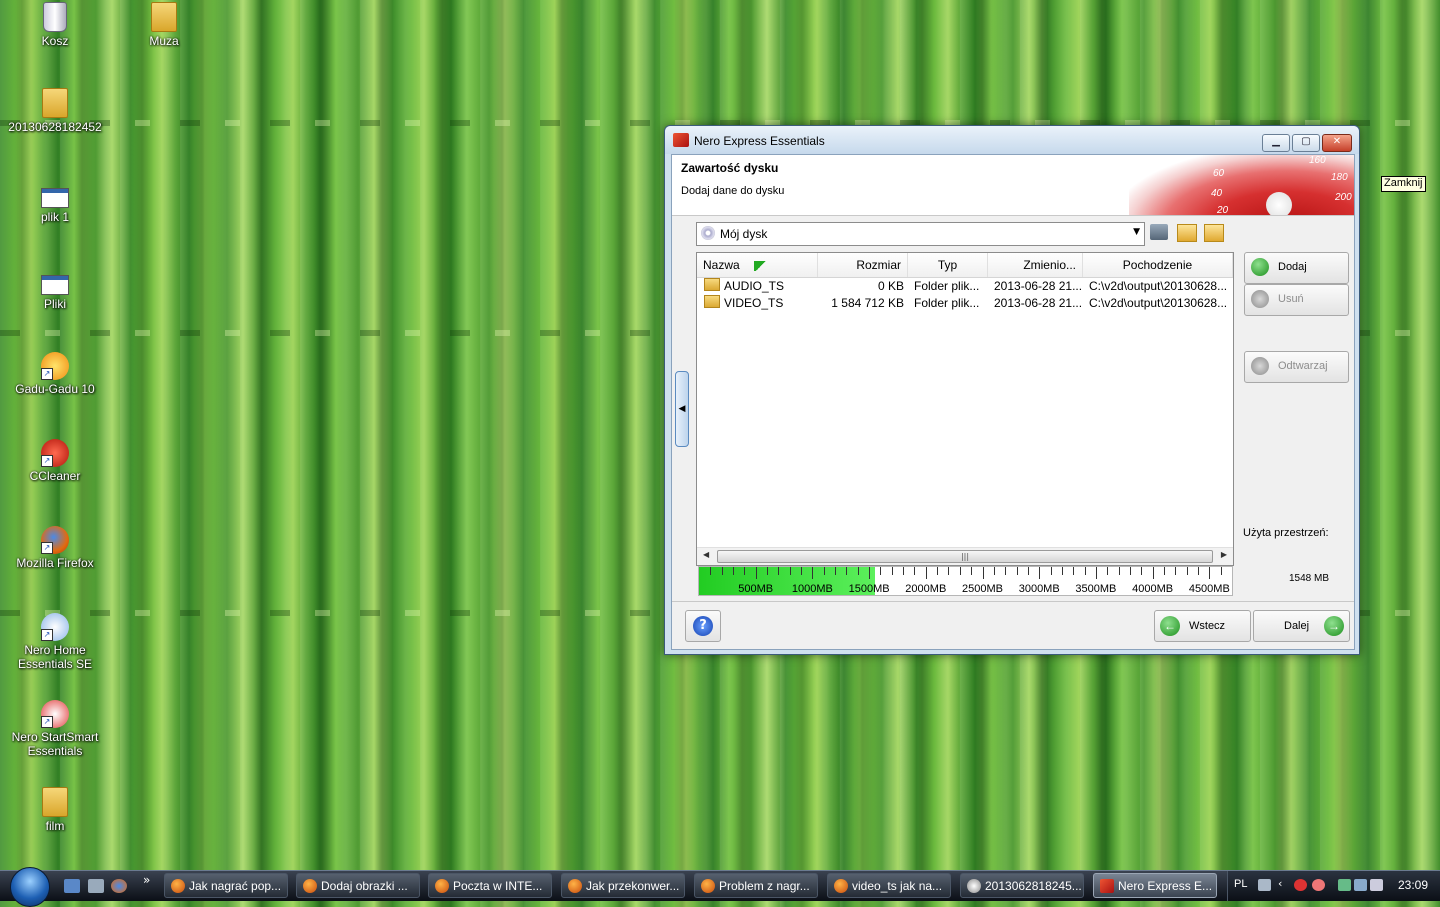 Image resolution: width=1440 pixels, height=907 pixels. What do you see at coordinates (1202, 626) in the screenshot?
I see `back-button: ← Wstecz` at bounding box center [1202, 626].